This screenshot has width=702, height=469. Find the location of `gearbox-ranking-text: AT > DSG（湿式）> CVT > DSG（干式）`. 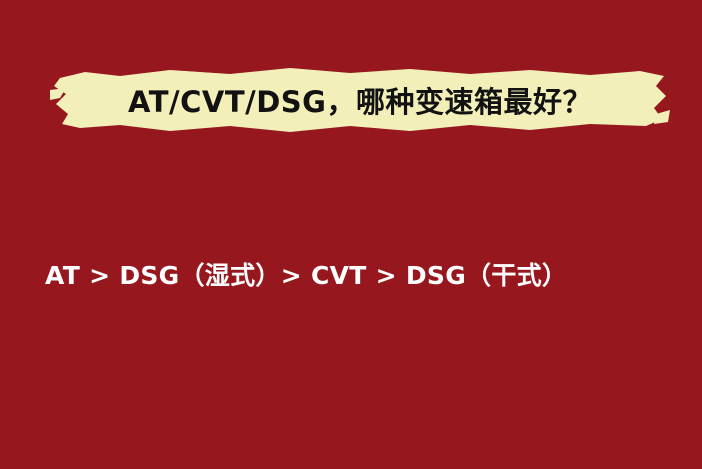

gearbox-ranking-text: AT > DSG（湿式）> CVT > DSG（干式） is located at coordinates (306, 275).